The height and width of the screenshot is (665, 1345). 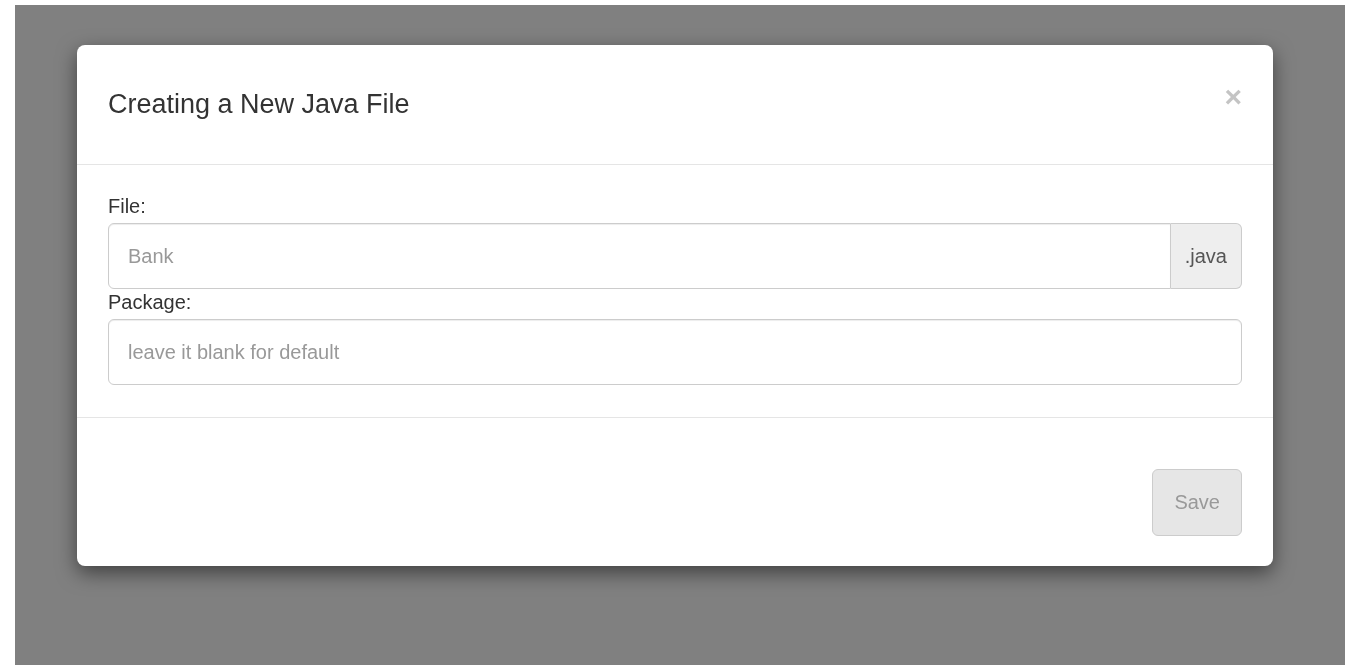 What do you see at coordinates (639, 256) in the screenshot?
I see `input-field: Bank` at bounding box center [639, 256].